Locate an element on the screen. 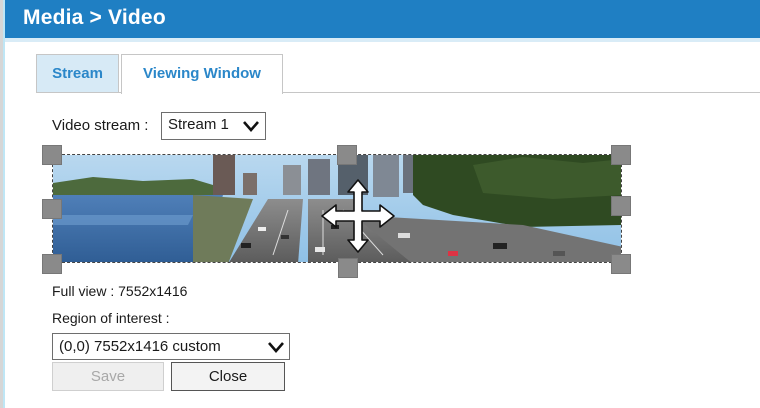 This screenshot has height=408, width=760. region-of-interest-select: (0,0) 7552x1416 custom is located at coordinates (171, 346).